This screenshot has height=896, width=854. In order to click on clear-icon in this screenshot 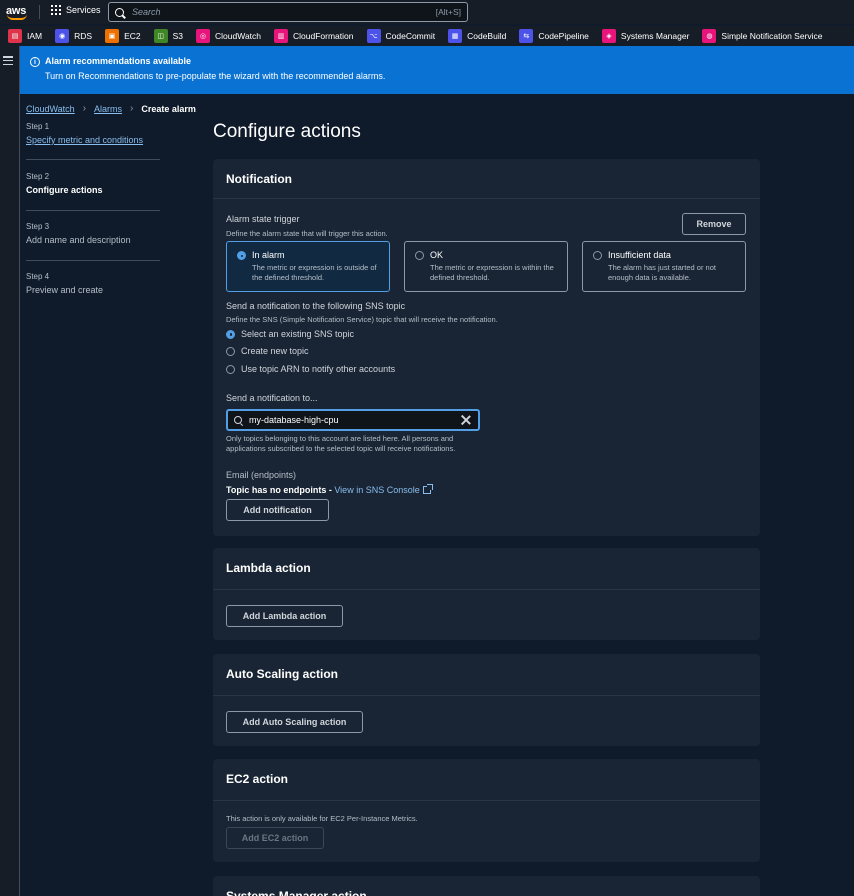, I will do `click(466, 420)`.